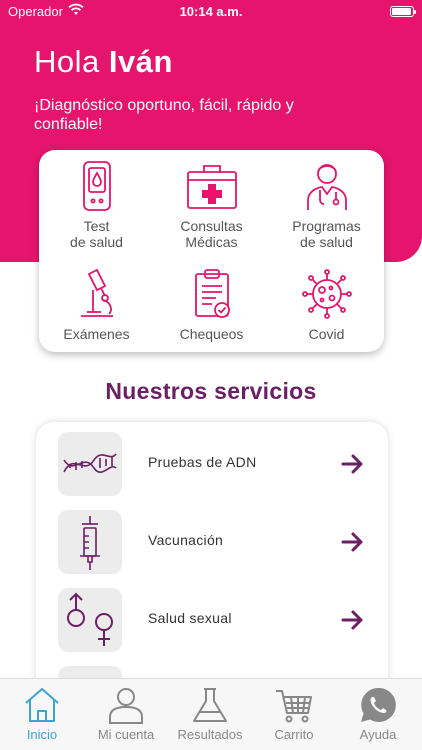 This screenshot has width=422, height=750. Describe the element at coordinates (67, 61) in the screenshot. I see `greeting-prefix: Hola` at that location.